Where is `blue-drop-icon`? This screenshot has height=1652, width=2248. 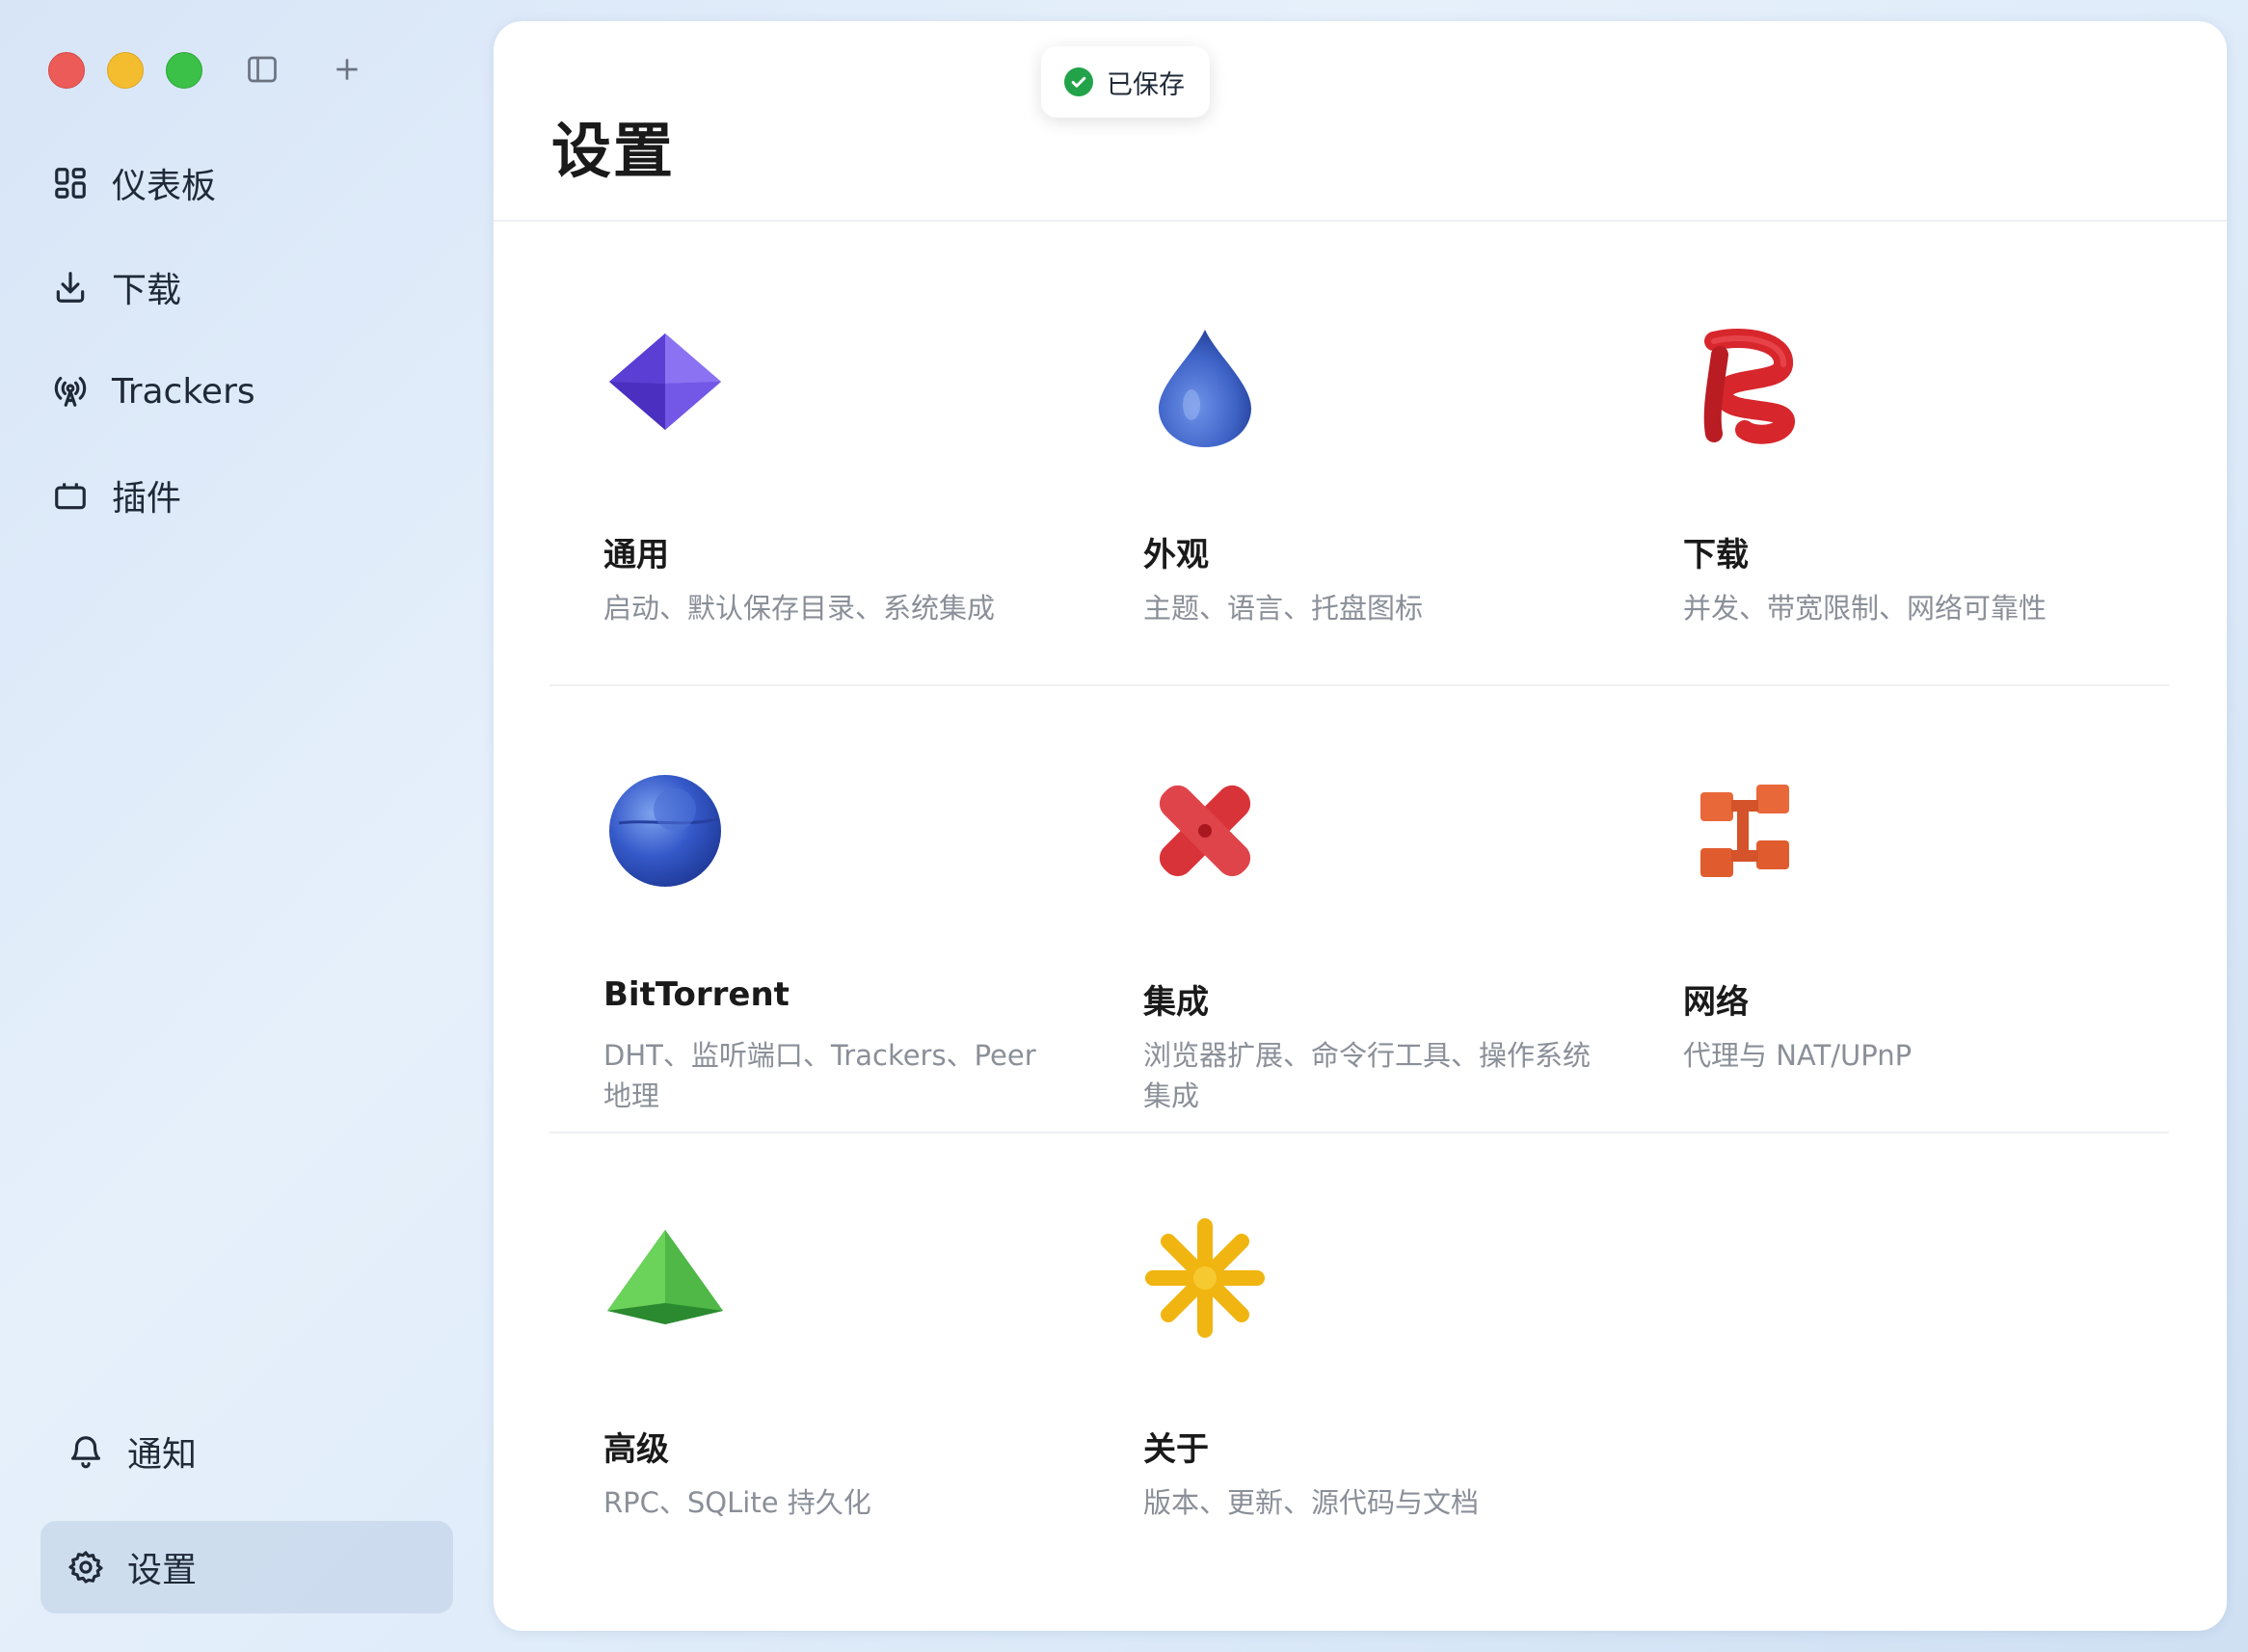
blue-drop-icon is located at coordinates (1205, 388).